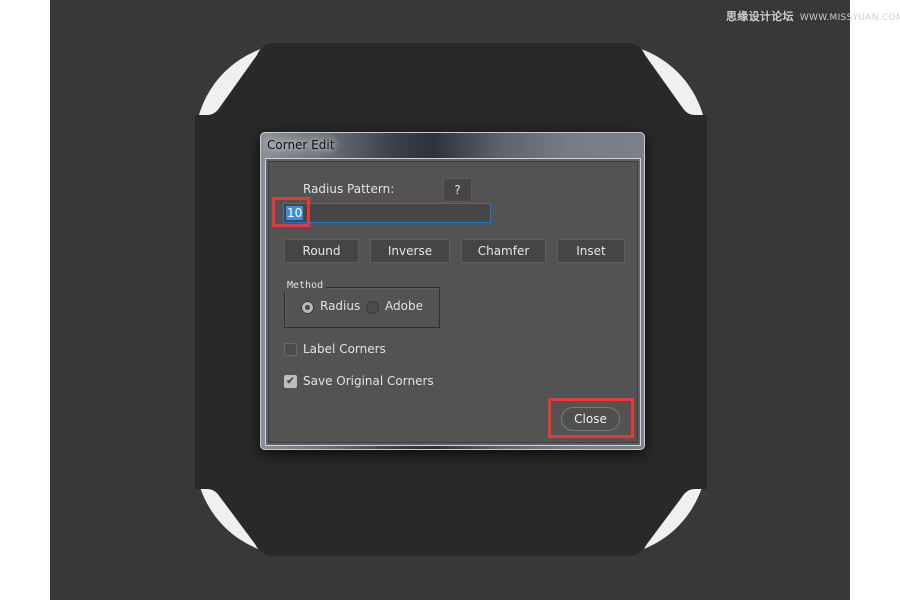 This screenshot has height=600, width=900. I want to click on radio-adobe, so click(372, 307).